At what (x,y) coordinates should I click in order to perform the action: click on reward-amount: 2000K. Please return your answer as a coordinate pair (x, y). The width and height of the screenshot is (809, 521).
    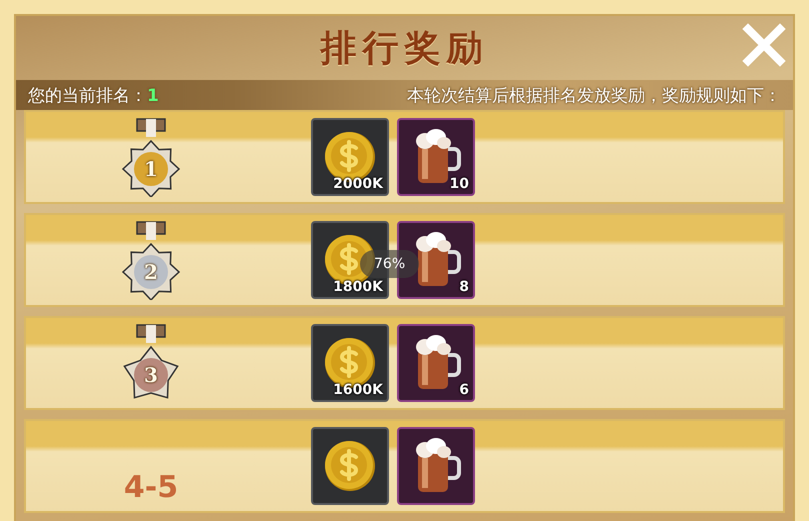
    Looking at the image, I should click on (358, 184).